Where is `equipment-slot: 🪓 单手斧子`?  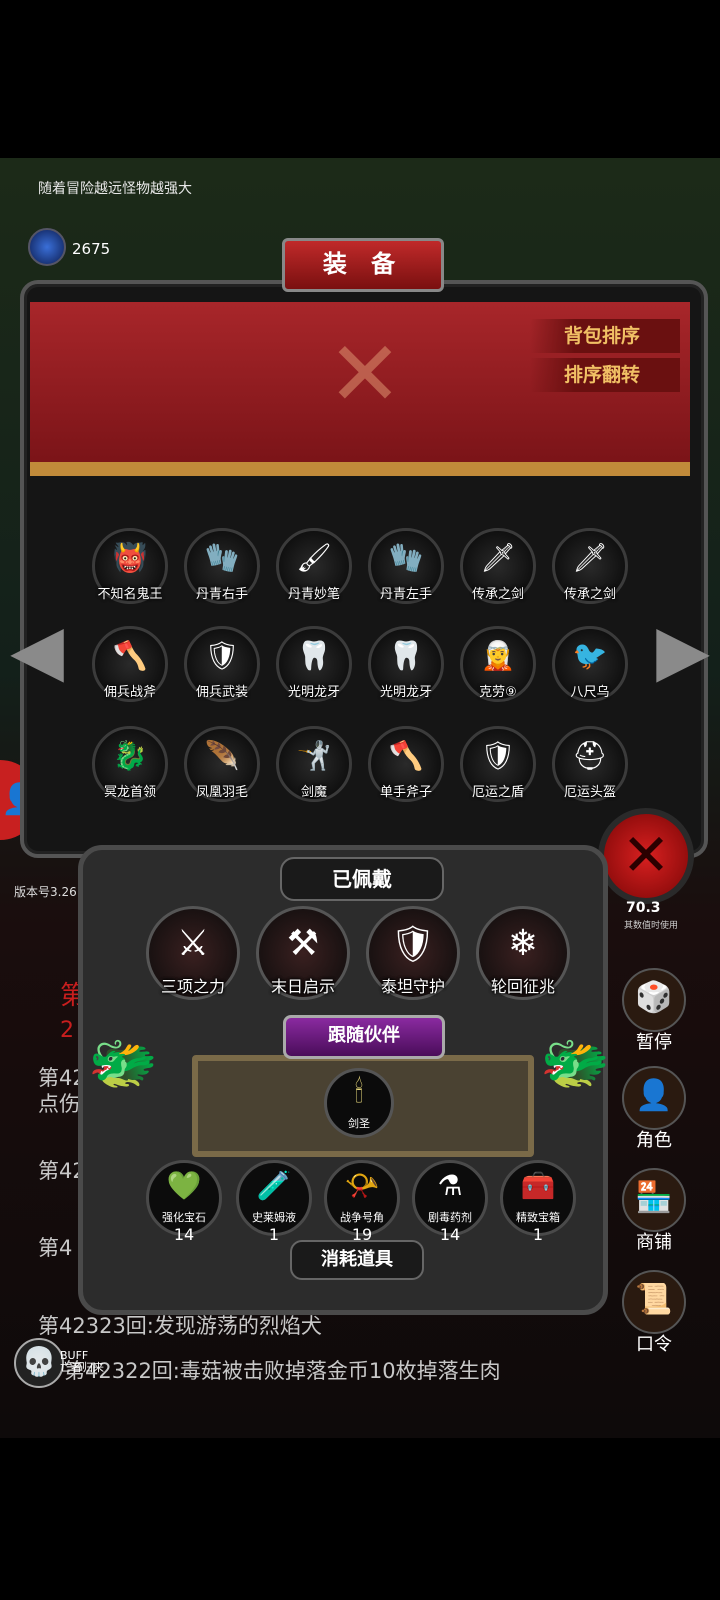 equipment-slot: 🪓 单手斧子 is located at coordinates (406, 764).